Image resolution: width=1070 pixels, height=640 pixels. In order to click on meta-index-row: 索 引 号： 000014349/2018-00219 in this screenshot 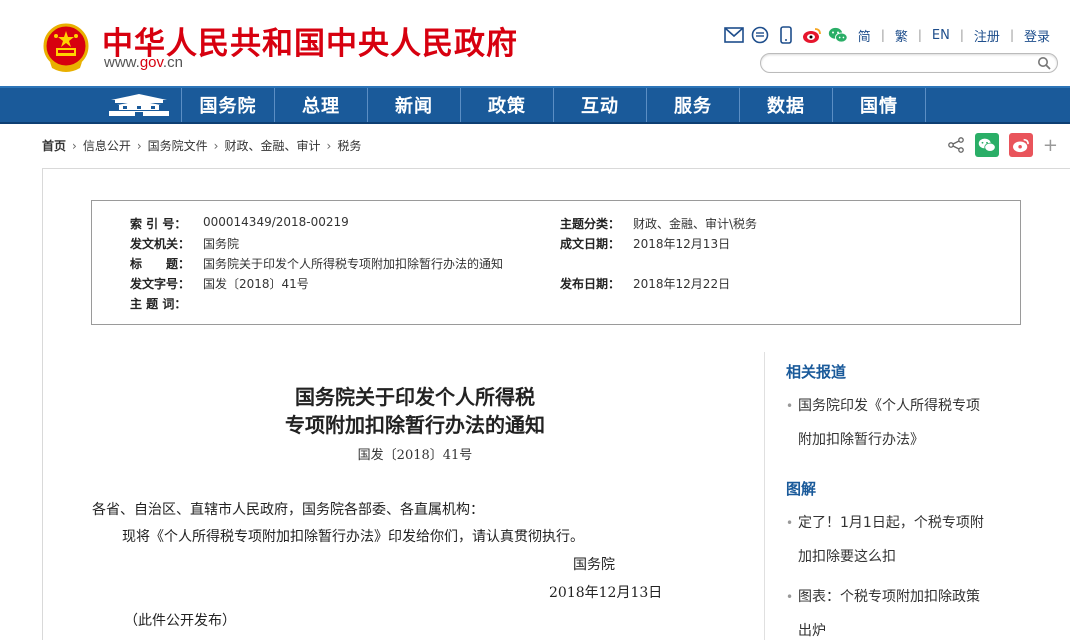, I will do `click(239, 223)`.